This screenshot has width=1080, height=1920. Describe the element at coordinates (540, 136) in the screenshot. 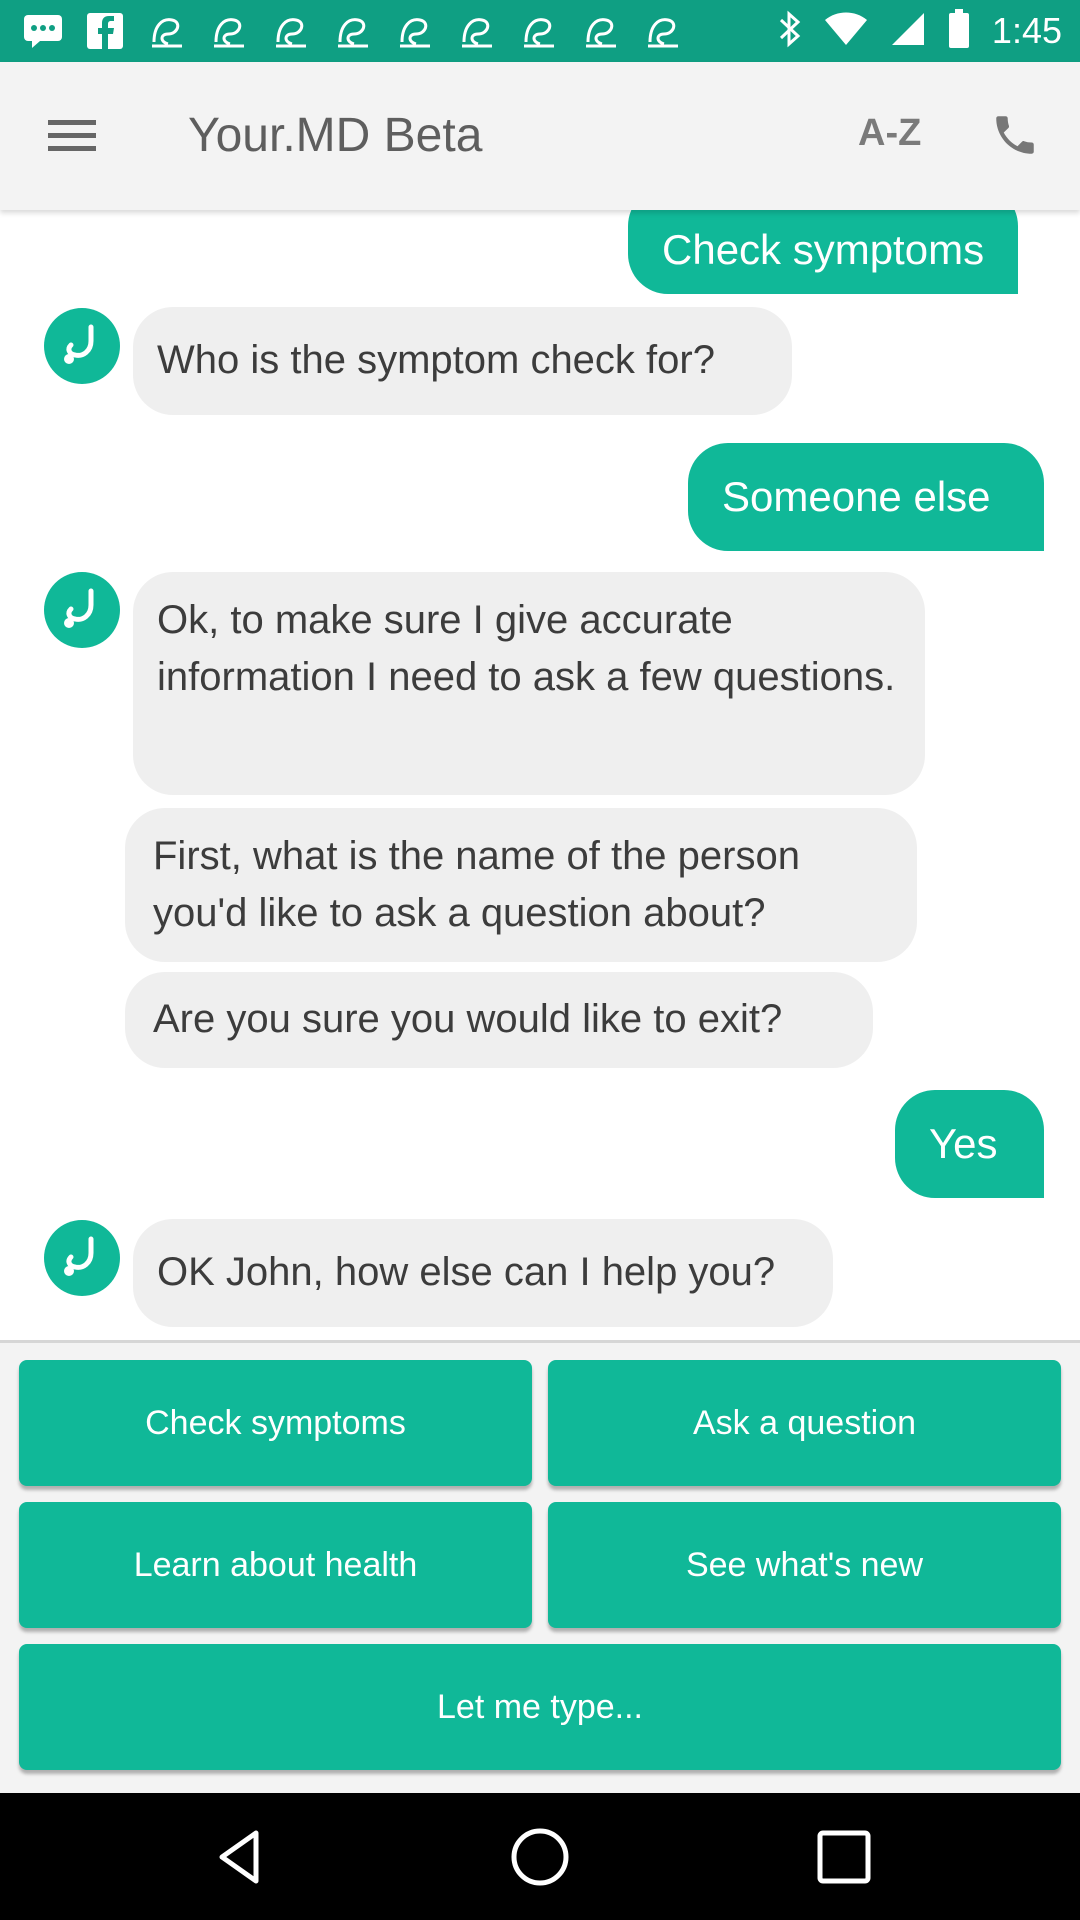

I see `app-bar: Your.MD Beta A-Z` at that location.